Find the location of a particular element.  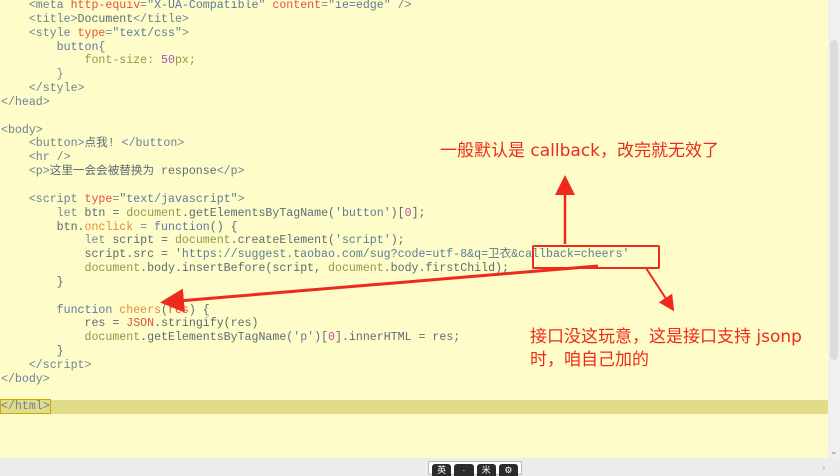

code-token: .stringify(res) is located at coordinates (206, 324).